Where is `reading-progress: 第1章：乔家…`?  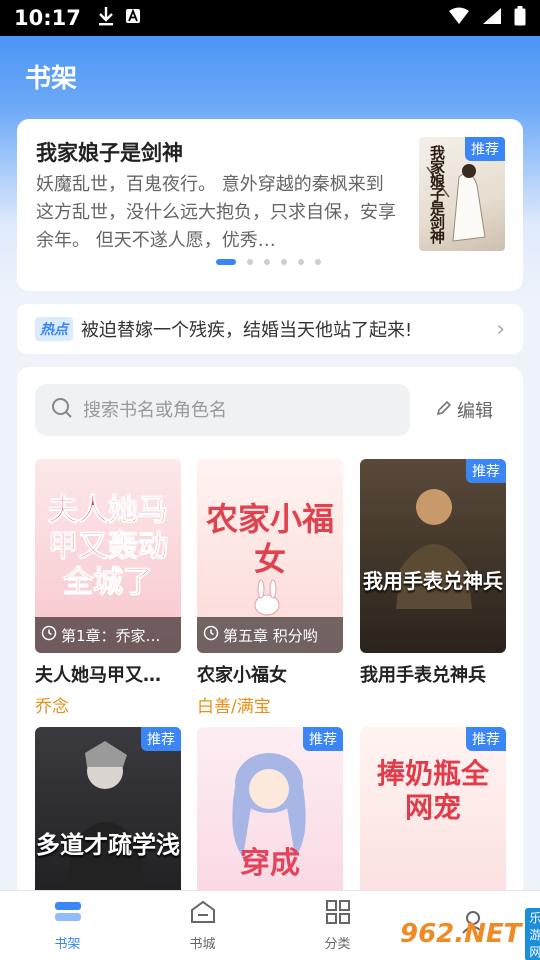 reading-progress: 第1章：乔家… is located at coordinates (108, 635).